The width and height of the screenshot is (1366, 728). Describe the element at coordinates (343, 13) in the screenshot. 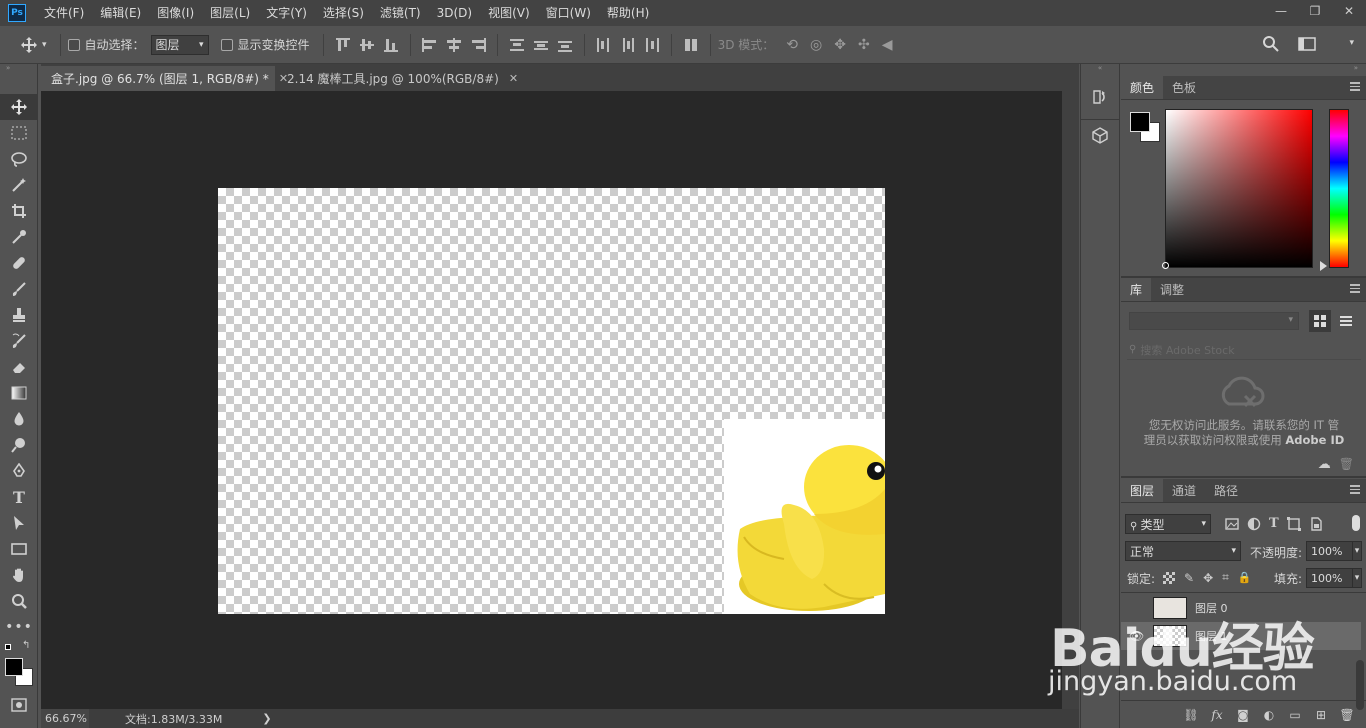

I see `menu-select: 选择(S)` at that location.